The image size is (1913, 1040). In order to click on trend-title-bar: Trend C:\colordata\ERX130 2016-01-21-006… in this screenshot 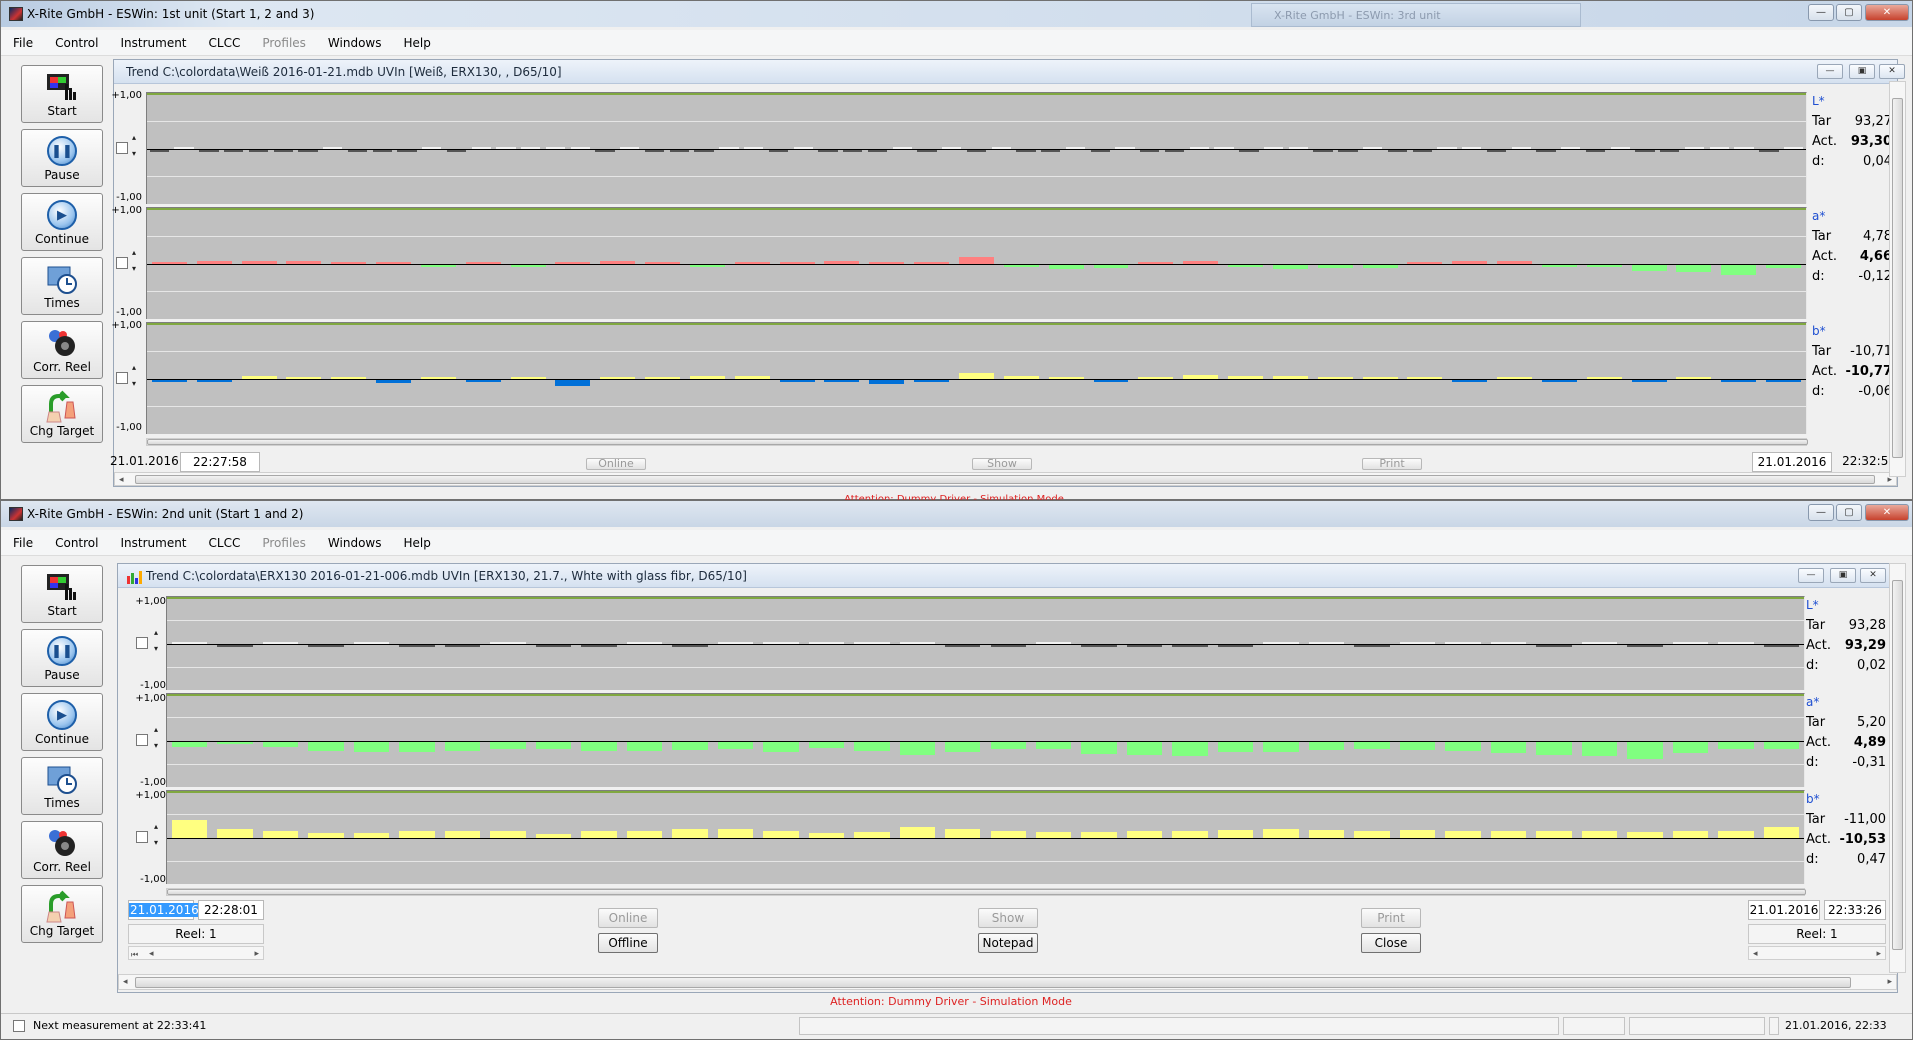, I will do `click(1007, 576)`.